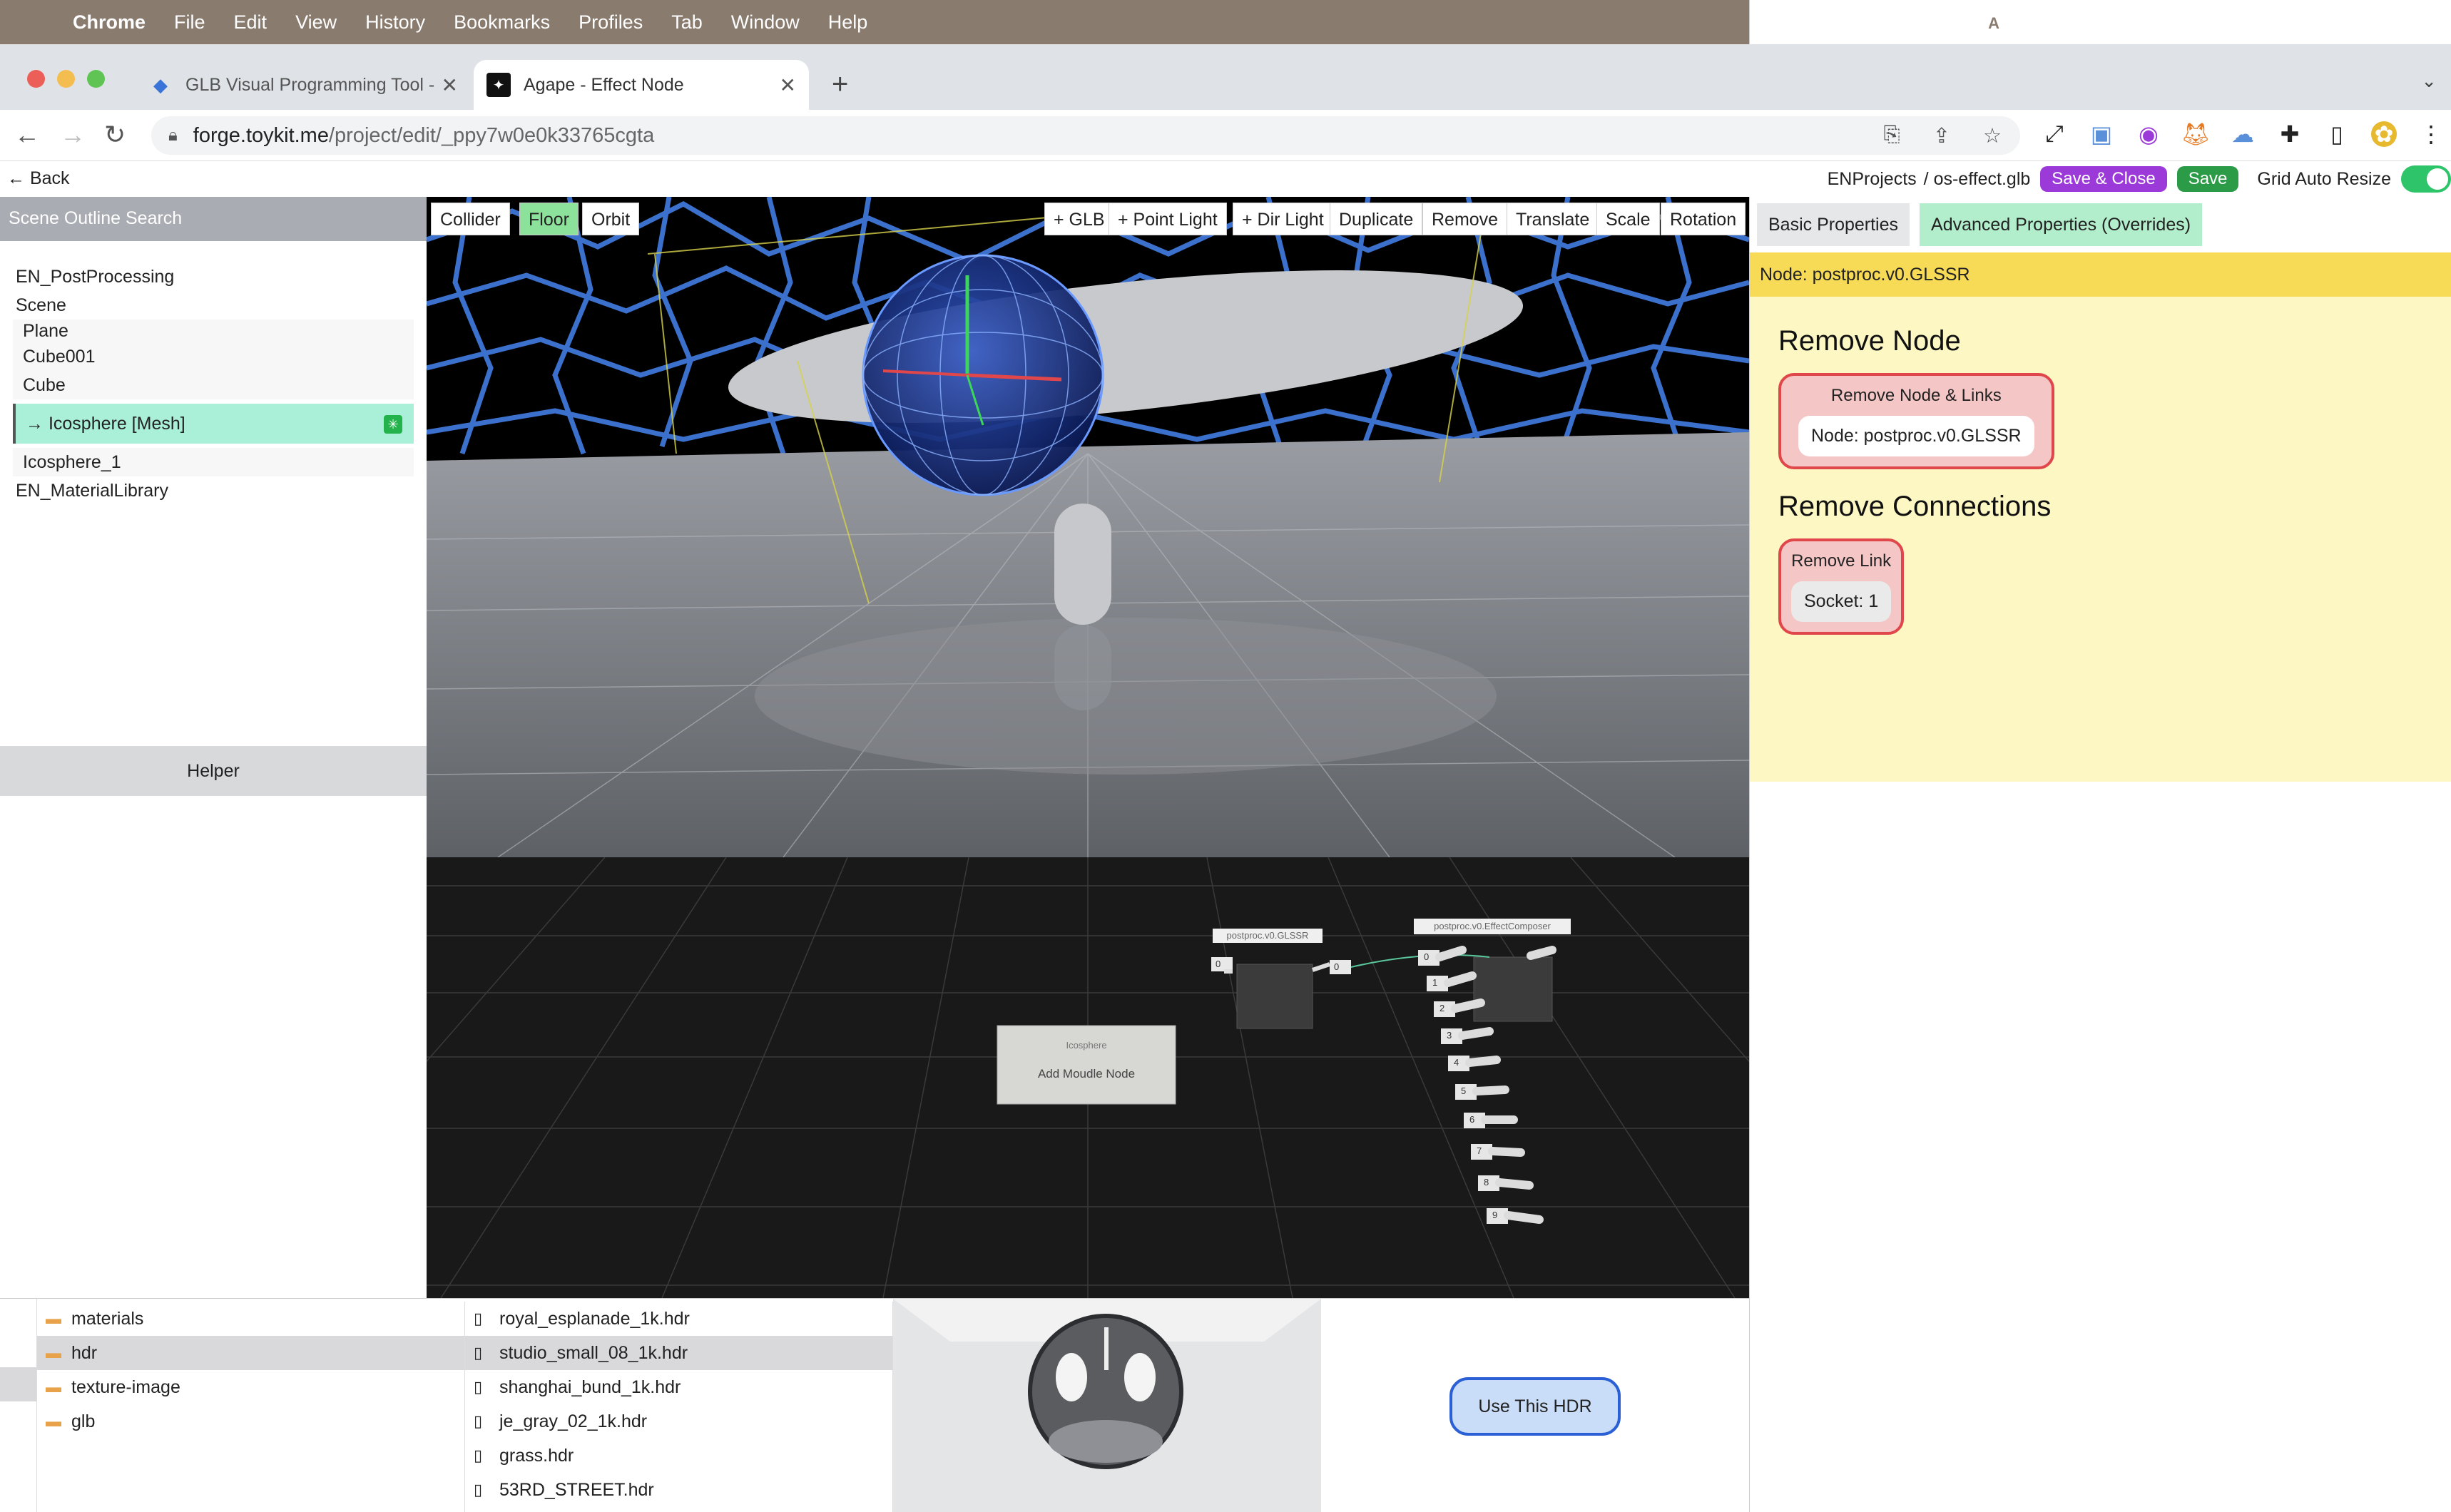 The image size is (2451, 1512). Describe the element at coordinates (2054, 134) in the screenshot. I see `fullscreen-extension-icon: ⤢` at that location.